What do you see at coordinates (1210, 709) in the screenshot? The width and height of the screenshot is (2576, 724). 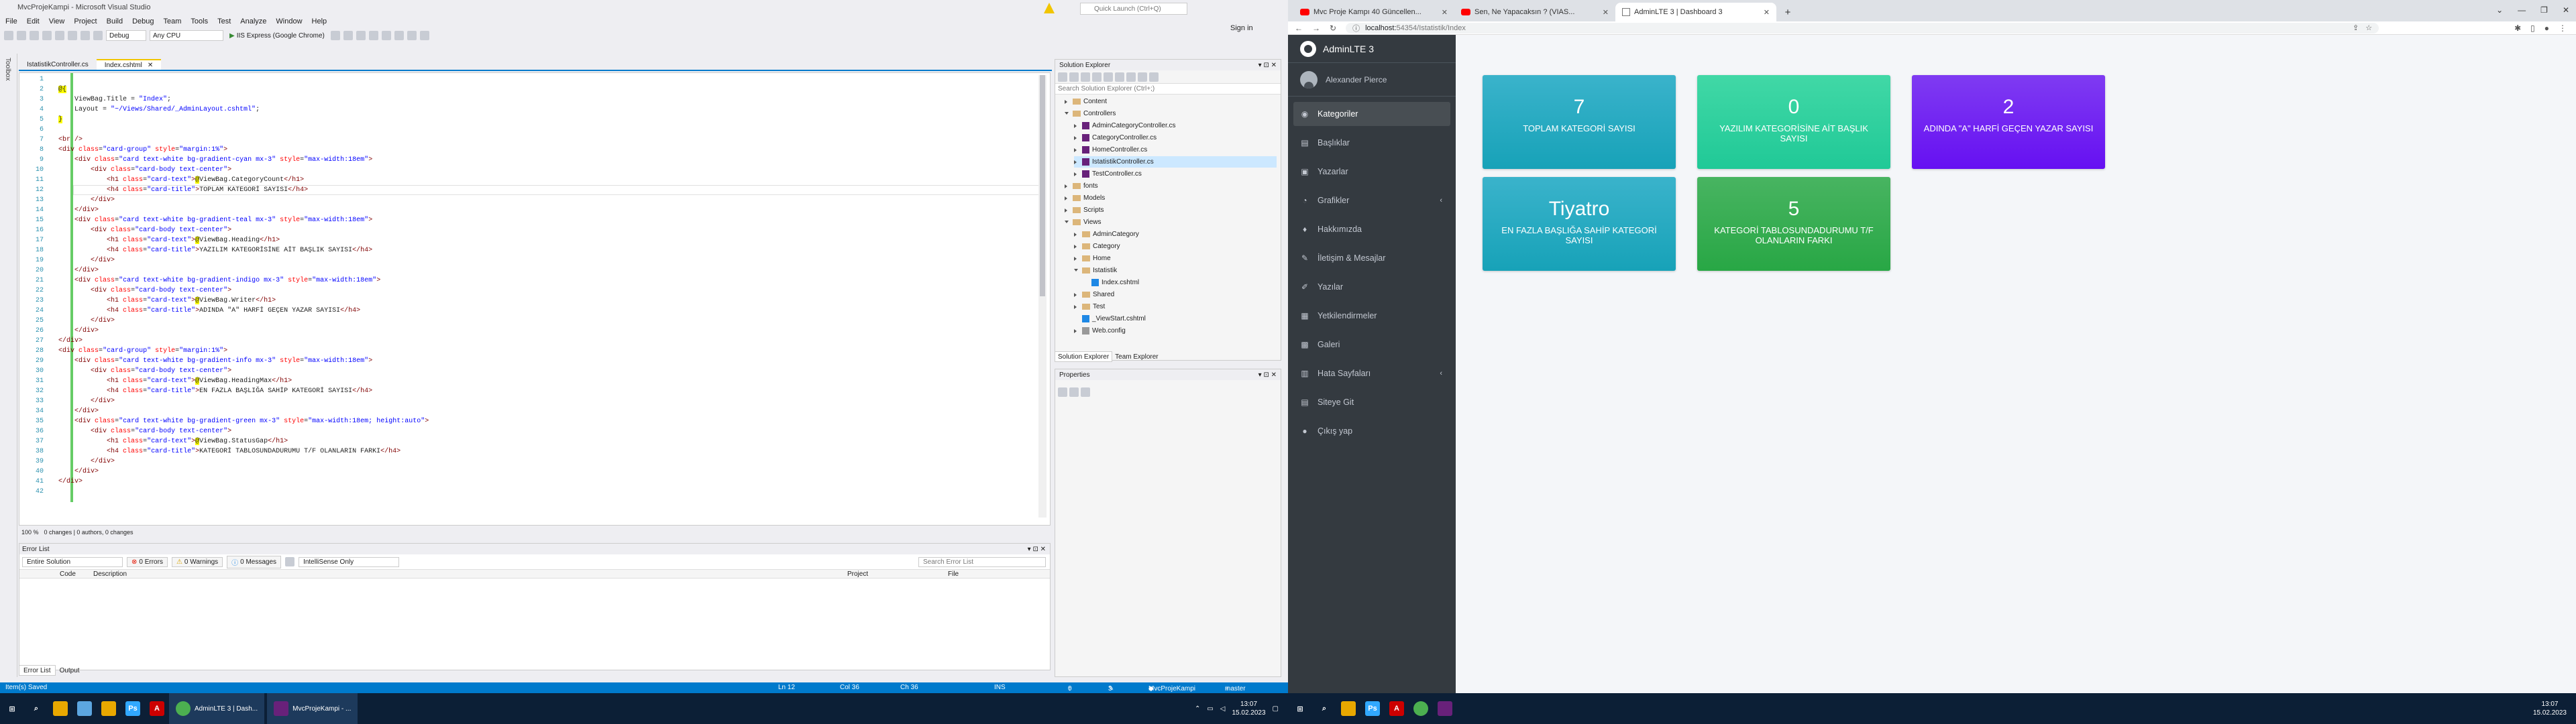 I see `network-icon: ▭` at bounding box center [1210, 709].